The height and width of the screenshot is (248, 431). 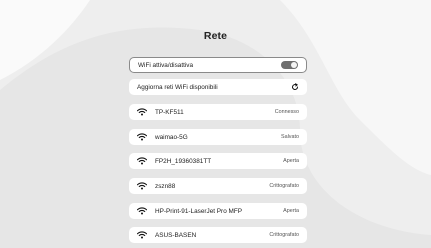 I want to click on network-ssid: FP2H_19360381TT, so click(x=183, y=161).